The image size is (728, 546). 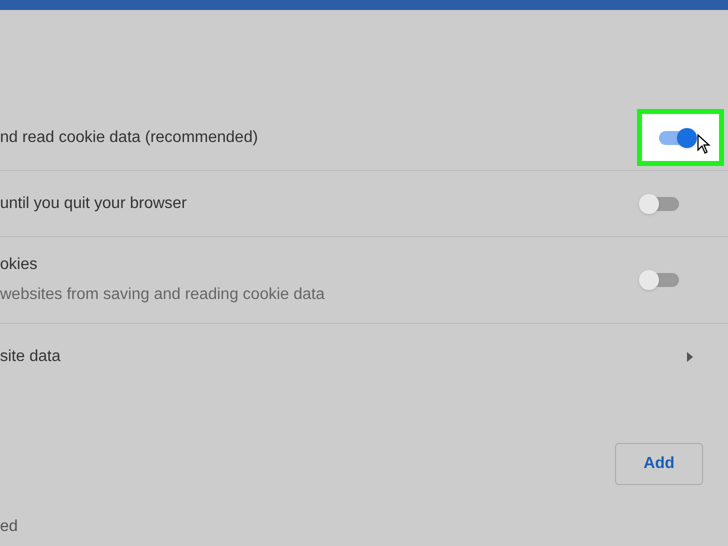 I want to click on setting-label: nd read cookie data (recommended), so click(x=129, y=138).